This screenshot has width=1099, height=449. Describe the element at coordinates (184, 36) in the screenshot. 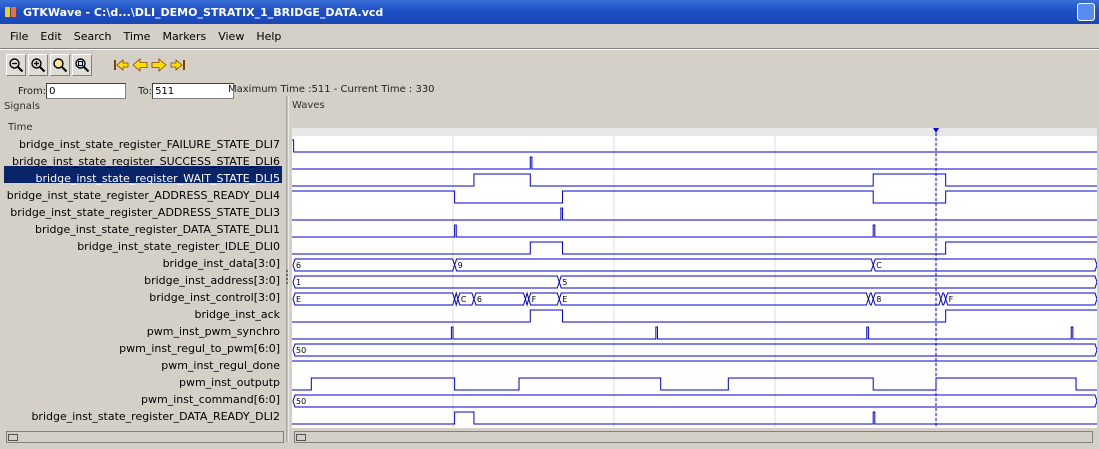

I see `menu-markers: Markers` at that location.